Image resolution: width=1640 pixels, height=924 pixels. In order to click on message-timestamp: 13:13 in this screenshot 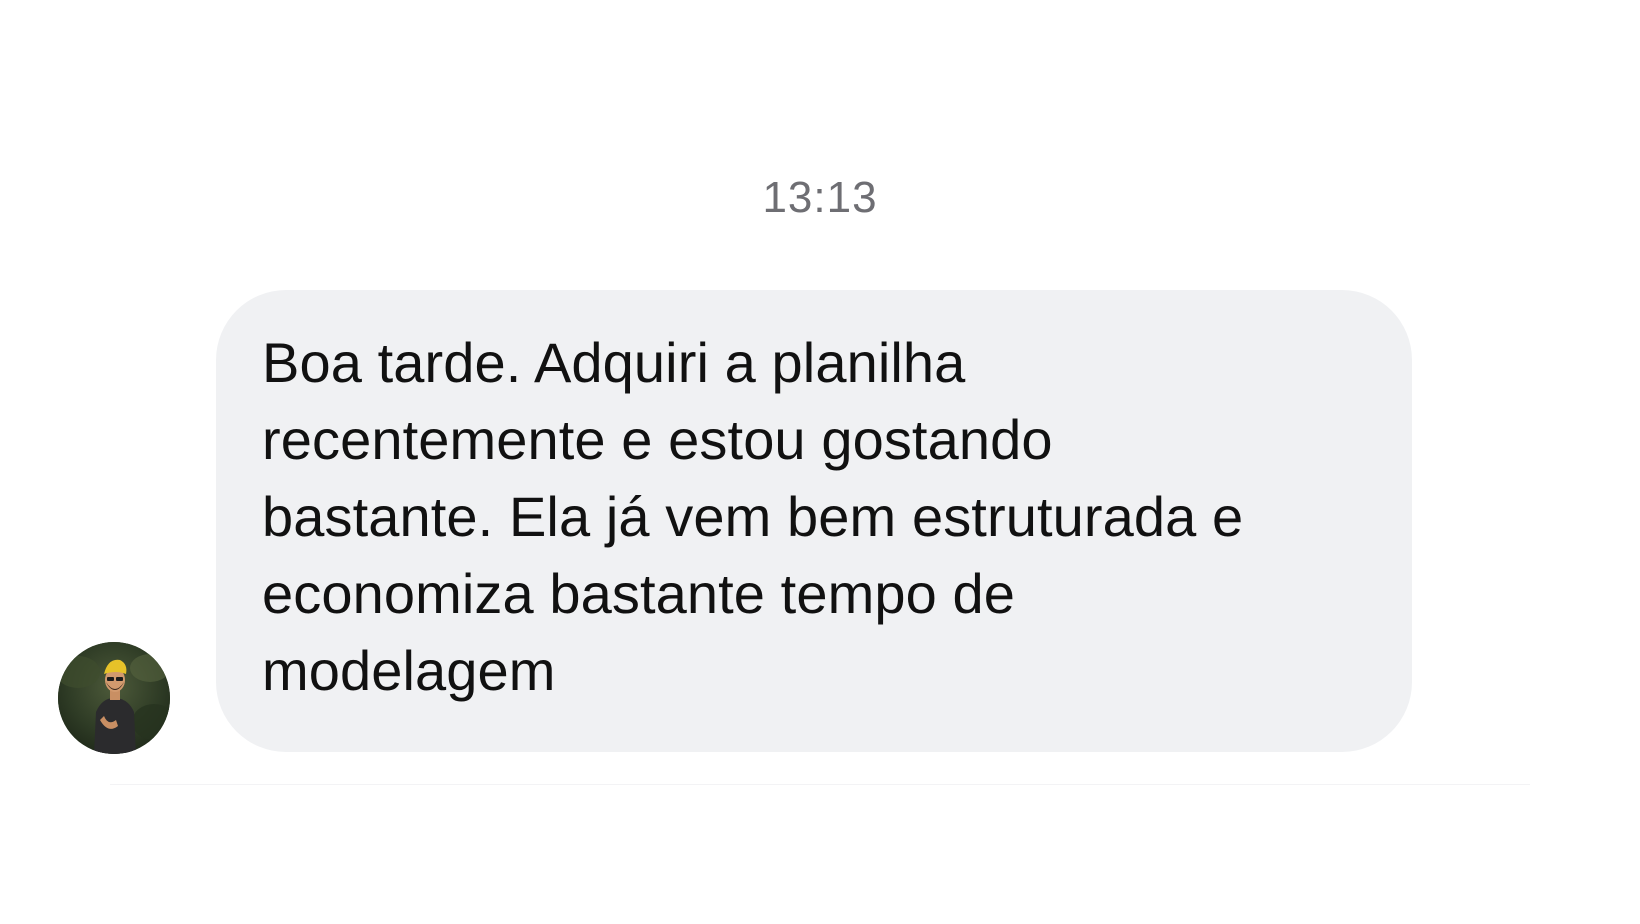, I will do `click(820, 197)`.